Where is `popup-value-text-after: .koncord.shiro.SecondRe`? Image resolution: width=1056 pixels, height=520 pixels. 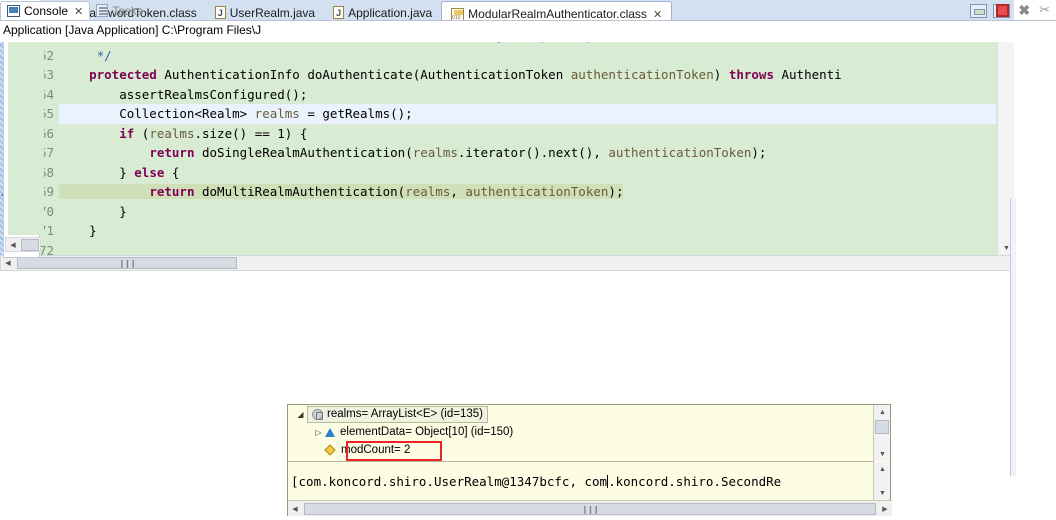
popup-value-text-after: .koncord.shiro.SecondRe is located at coordinates (695, 481).